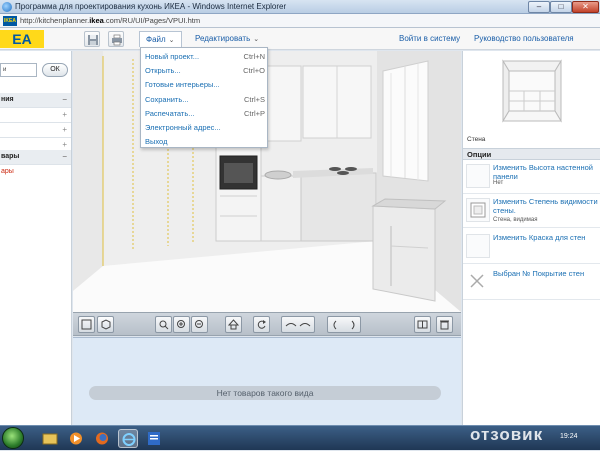 The width and height of the screenshot is (600, 451). What do you see at coordinates (265, 393) in the screenshot?
I see `empty-products-message: Нет товаров такого вида` at bounding box center [265, 393].